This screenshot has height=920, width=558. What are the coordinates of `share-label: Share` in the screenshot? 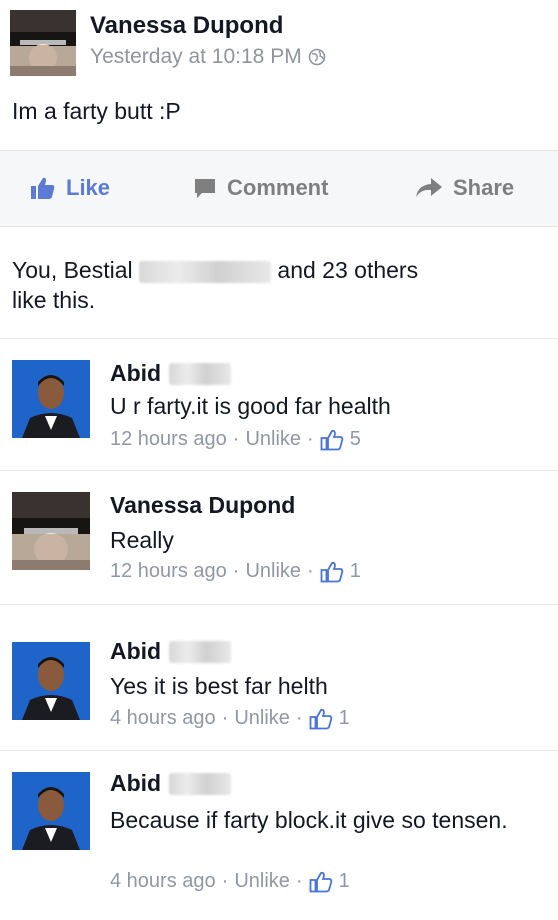 It's located at (484, 187).